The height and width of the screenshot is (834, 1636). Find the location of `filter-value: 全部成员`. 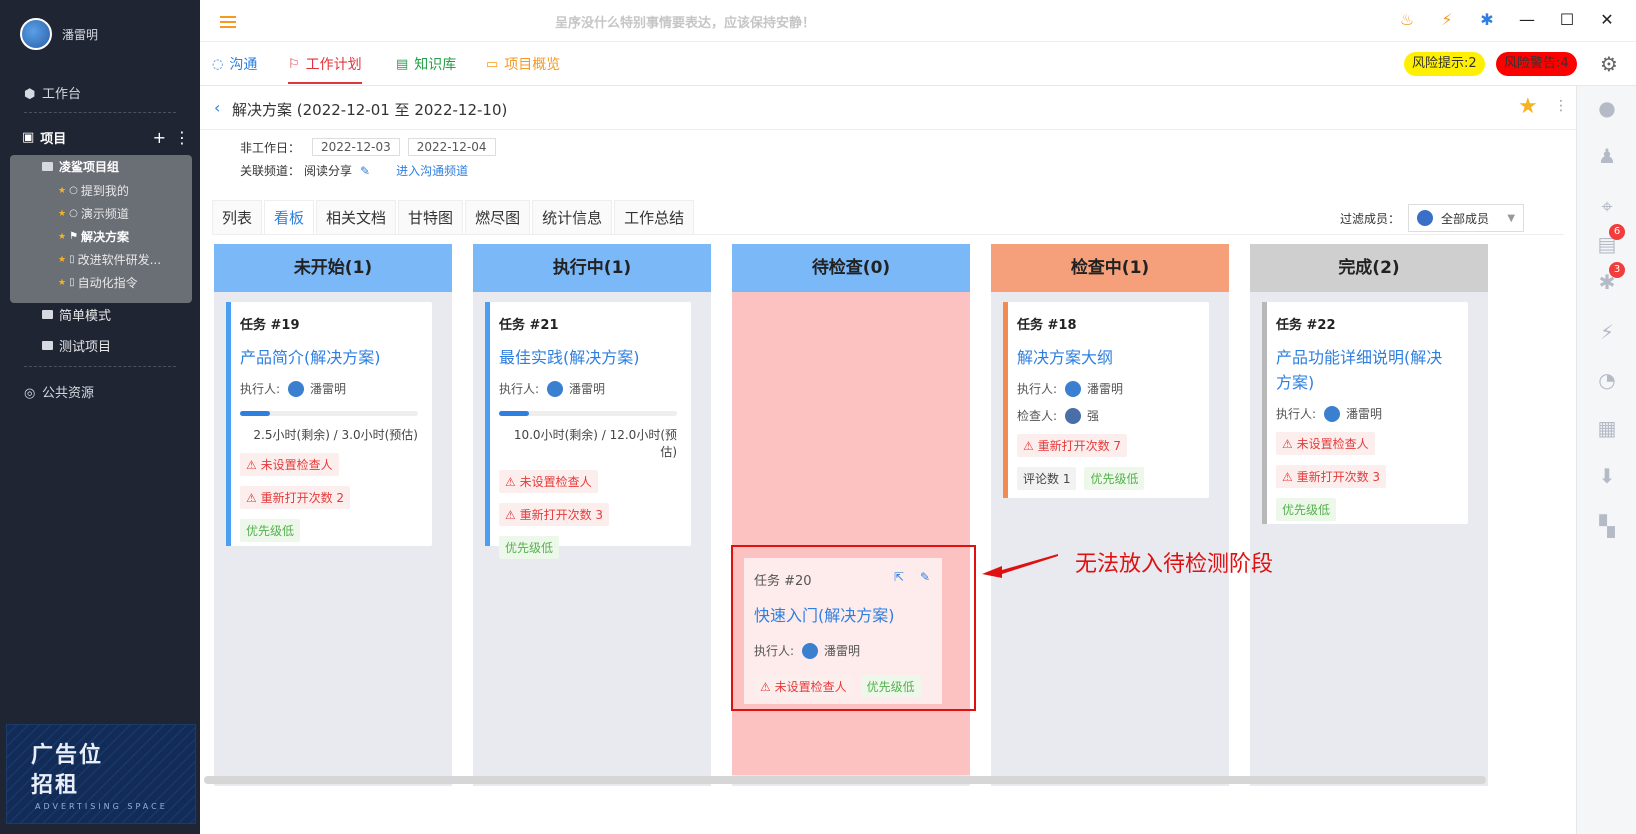

filter-value: 全部成员 is located at coordinates (1465, 218).